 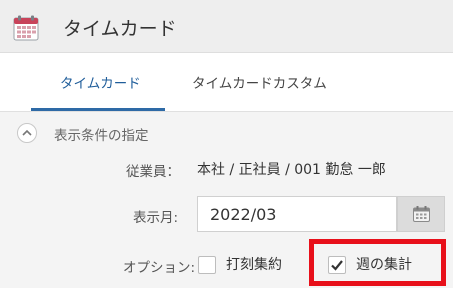 I want to click on month-picker-button, so click(x=421, y=214).